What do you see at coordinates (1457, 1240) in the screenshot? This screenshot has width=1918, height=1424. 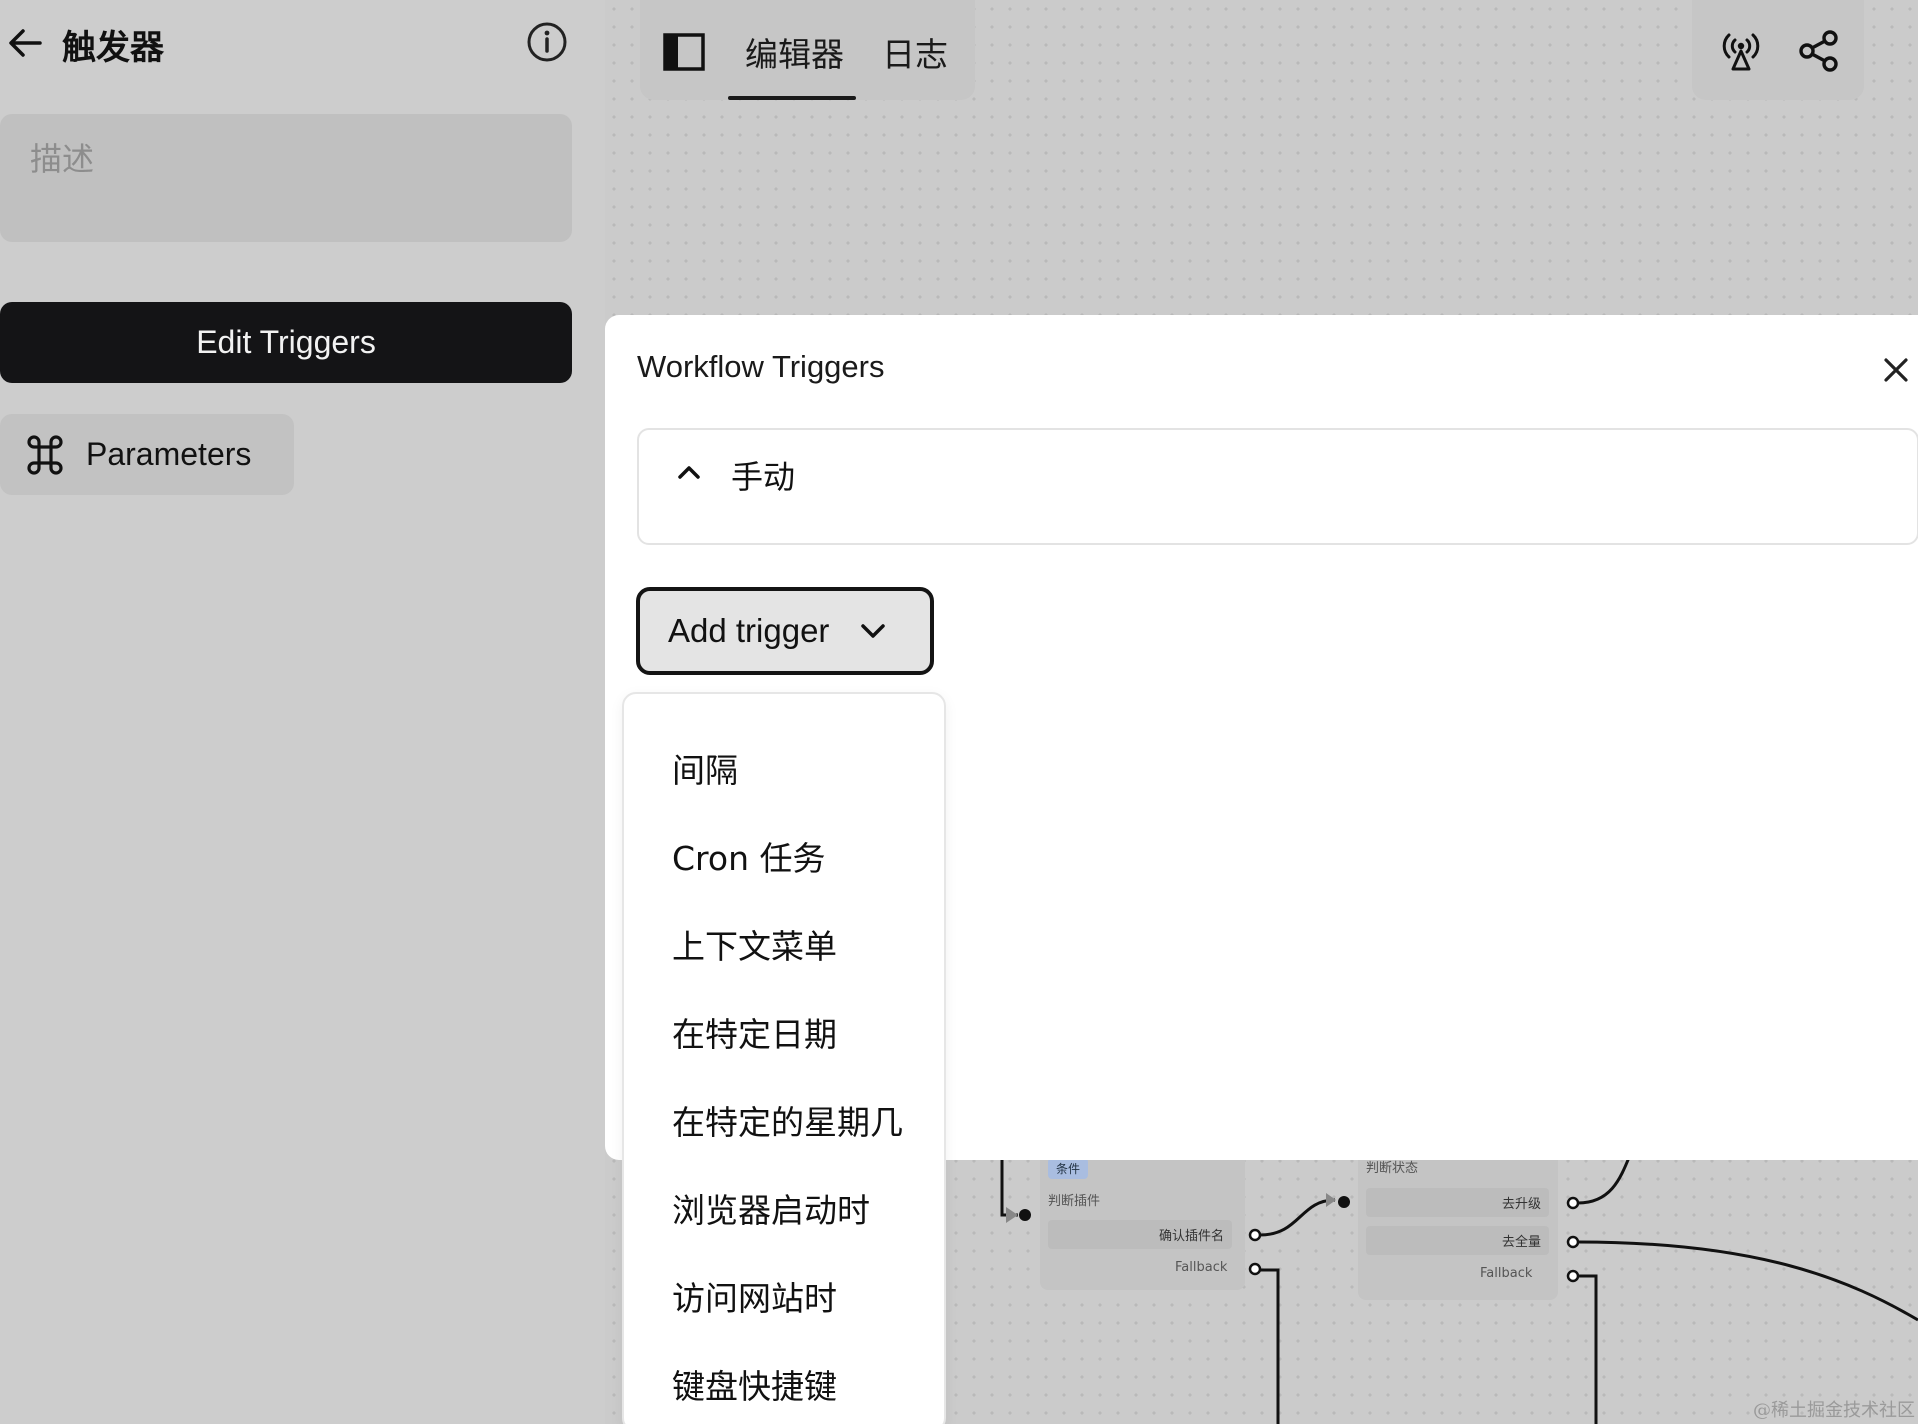 I see `node-output-field: 去全量` at bounding box center [1457, 1240].